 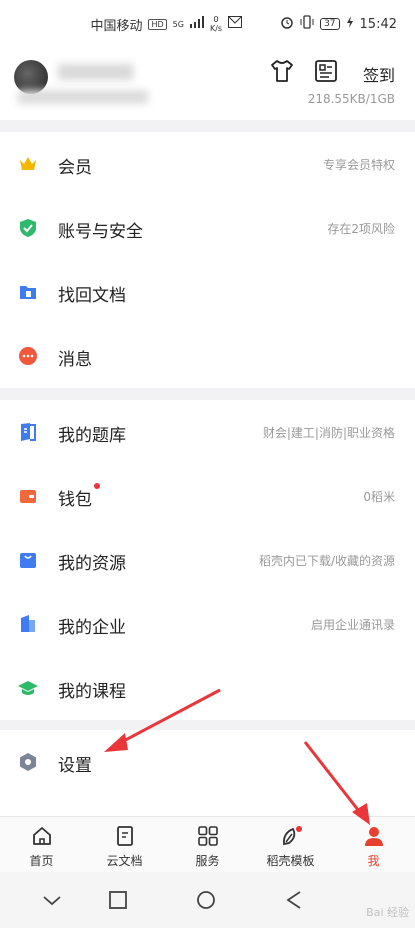 I want to click on charging-icon, so click(x=350, y=24).